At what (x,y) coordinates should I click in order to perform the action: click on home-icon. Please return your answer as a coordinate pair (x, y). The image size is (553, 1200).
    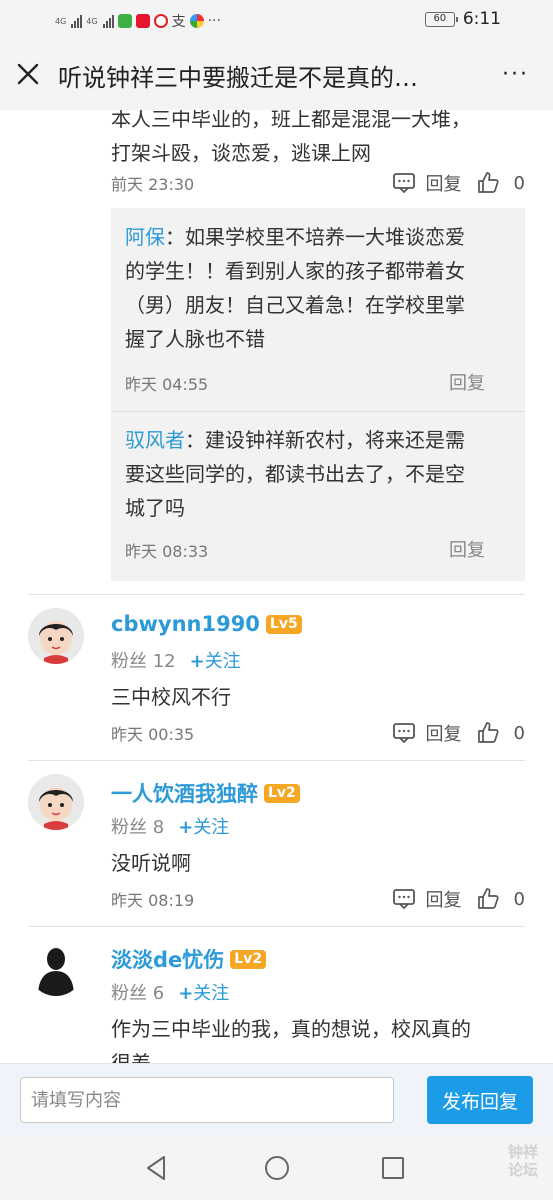
    Looking at the image, I should click on (277, 1168).